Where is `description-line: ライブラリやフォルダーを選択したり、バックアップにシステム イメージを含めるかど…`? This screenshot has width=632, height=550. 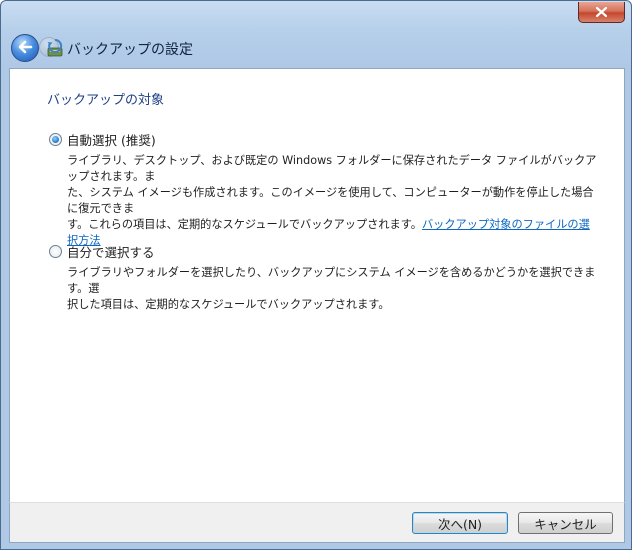
description-line: ライブラリやフォルダーを選択したり、バックアップにシステム イメージを含めるかど… is located at coordinates (331, 280).